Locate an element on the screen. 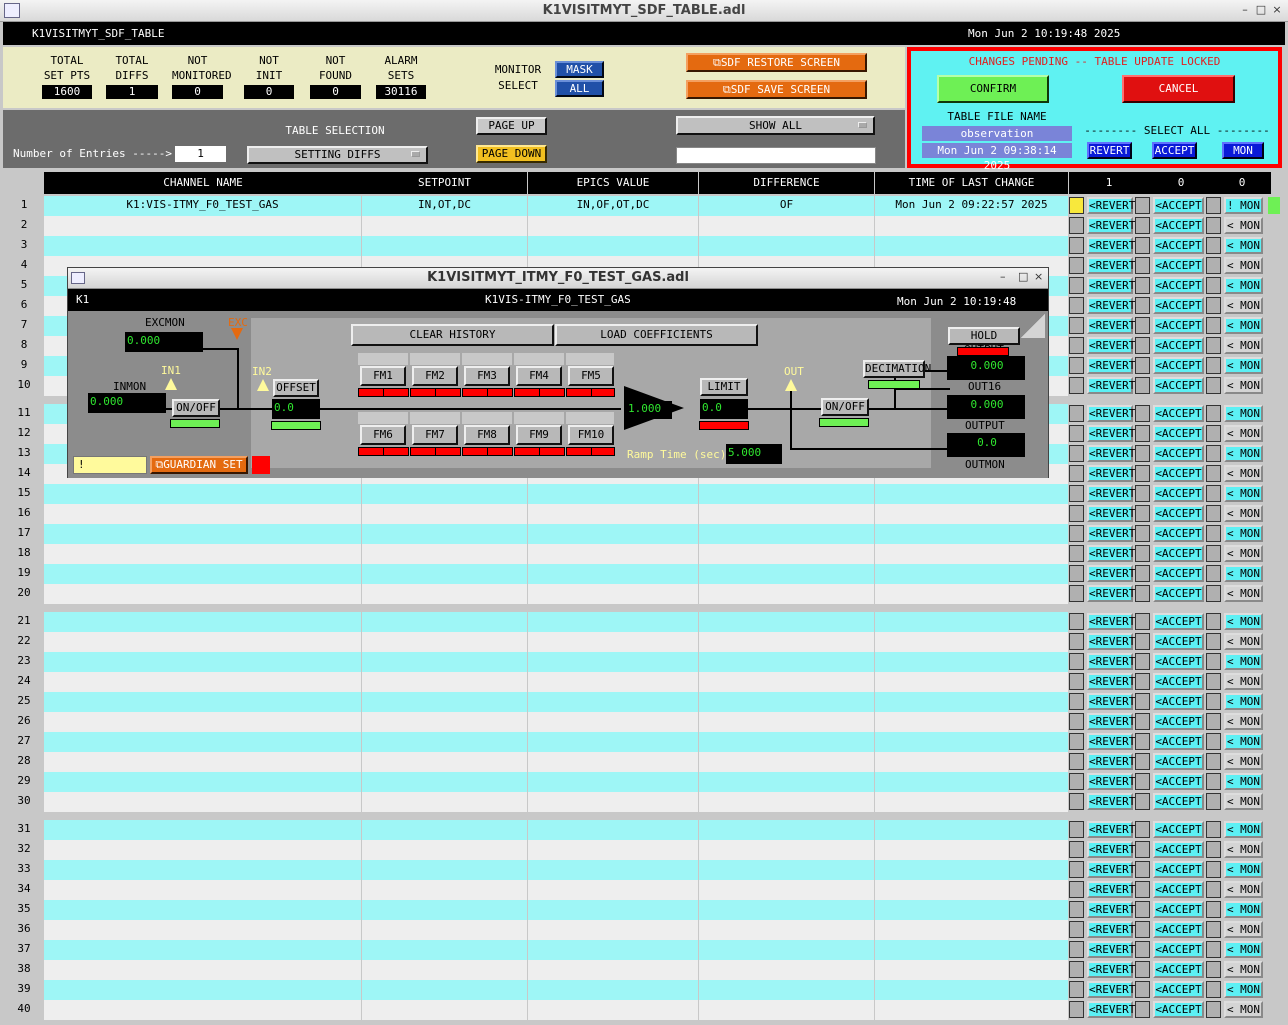 The width and height of the screenshot is (1288, 1025). mon-all-button: MON is located at coordinates (1243, 150).